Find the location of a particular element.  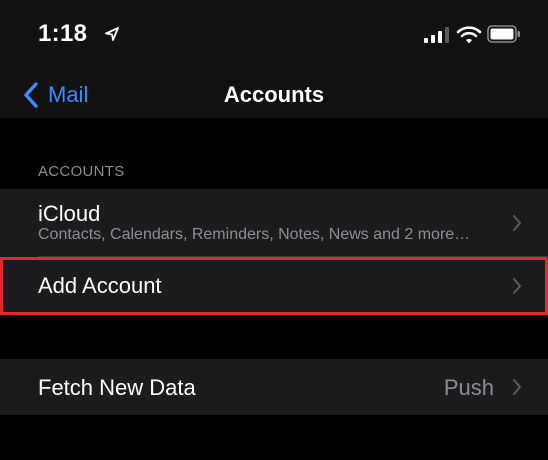

back-button: Mail is located at coordinates (55, 95).